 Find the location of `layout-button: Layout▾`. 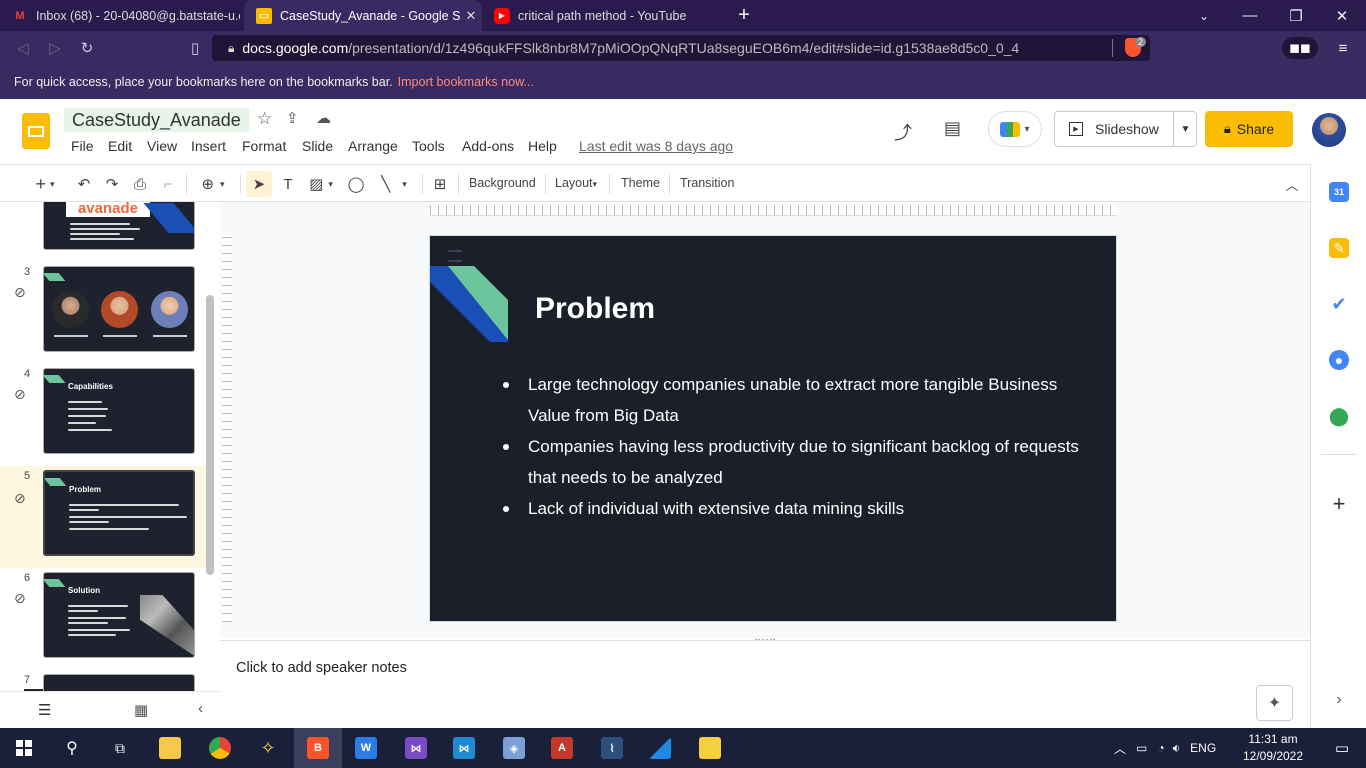

layout-button: Layout▾ is located at coordinates (576, 183).